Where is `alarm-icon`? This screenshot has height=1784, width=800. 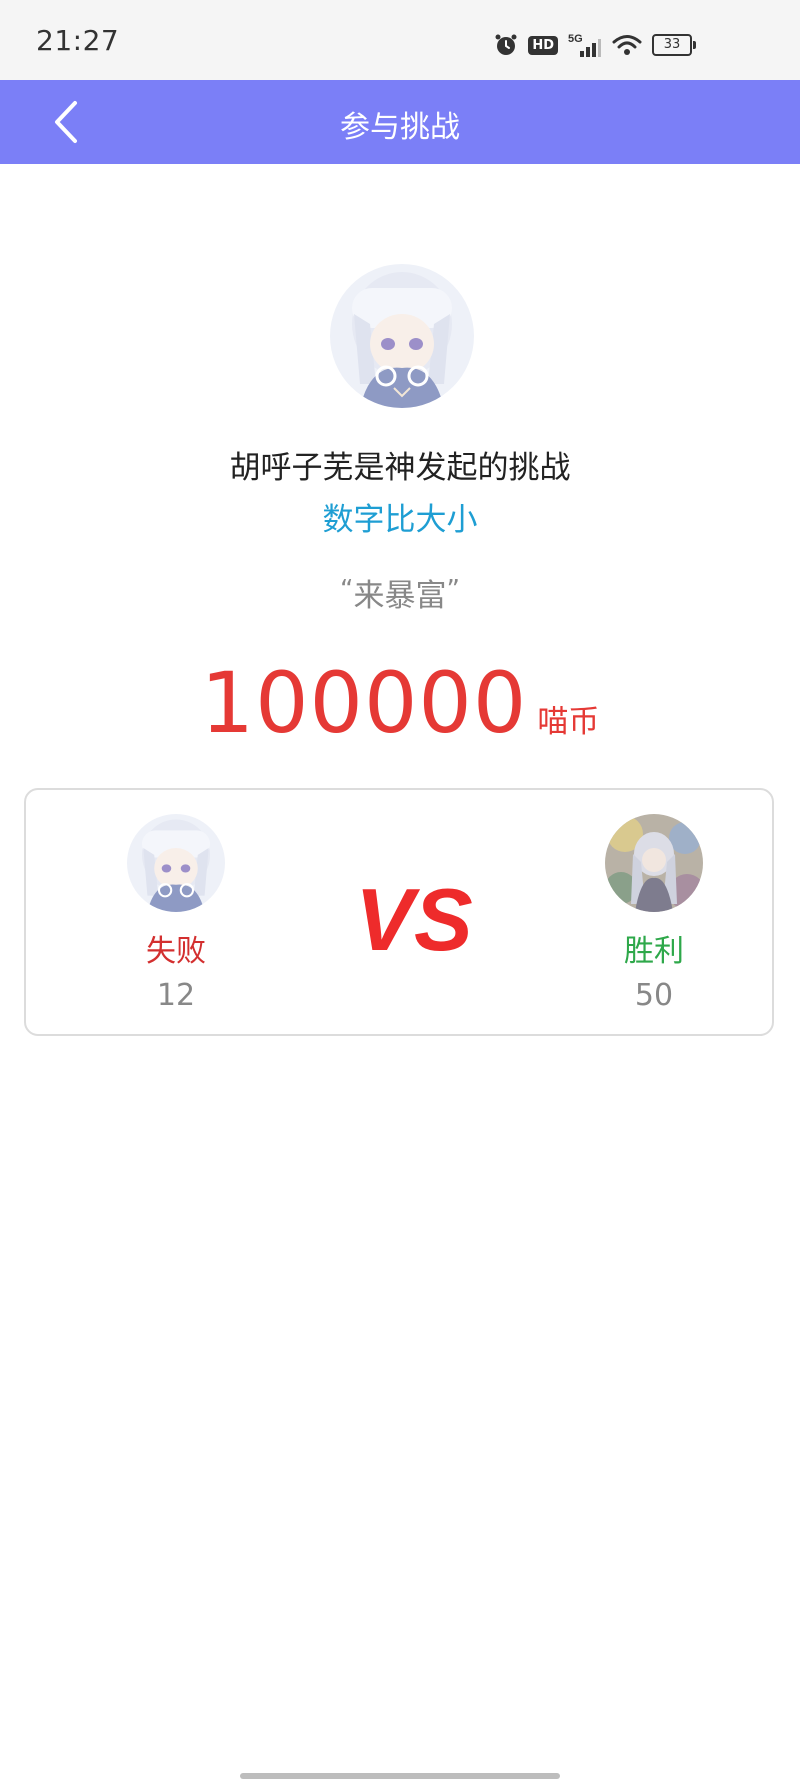
alarm-icon is located at coordinates (506, 45).